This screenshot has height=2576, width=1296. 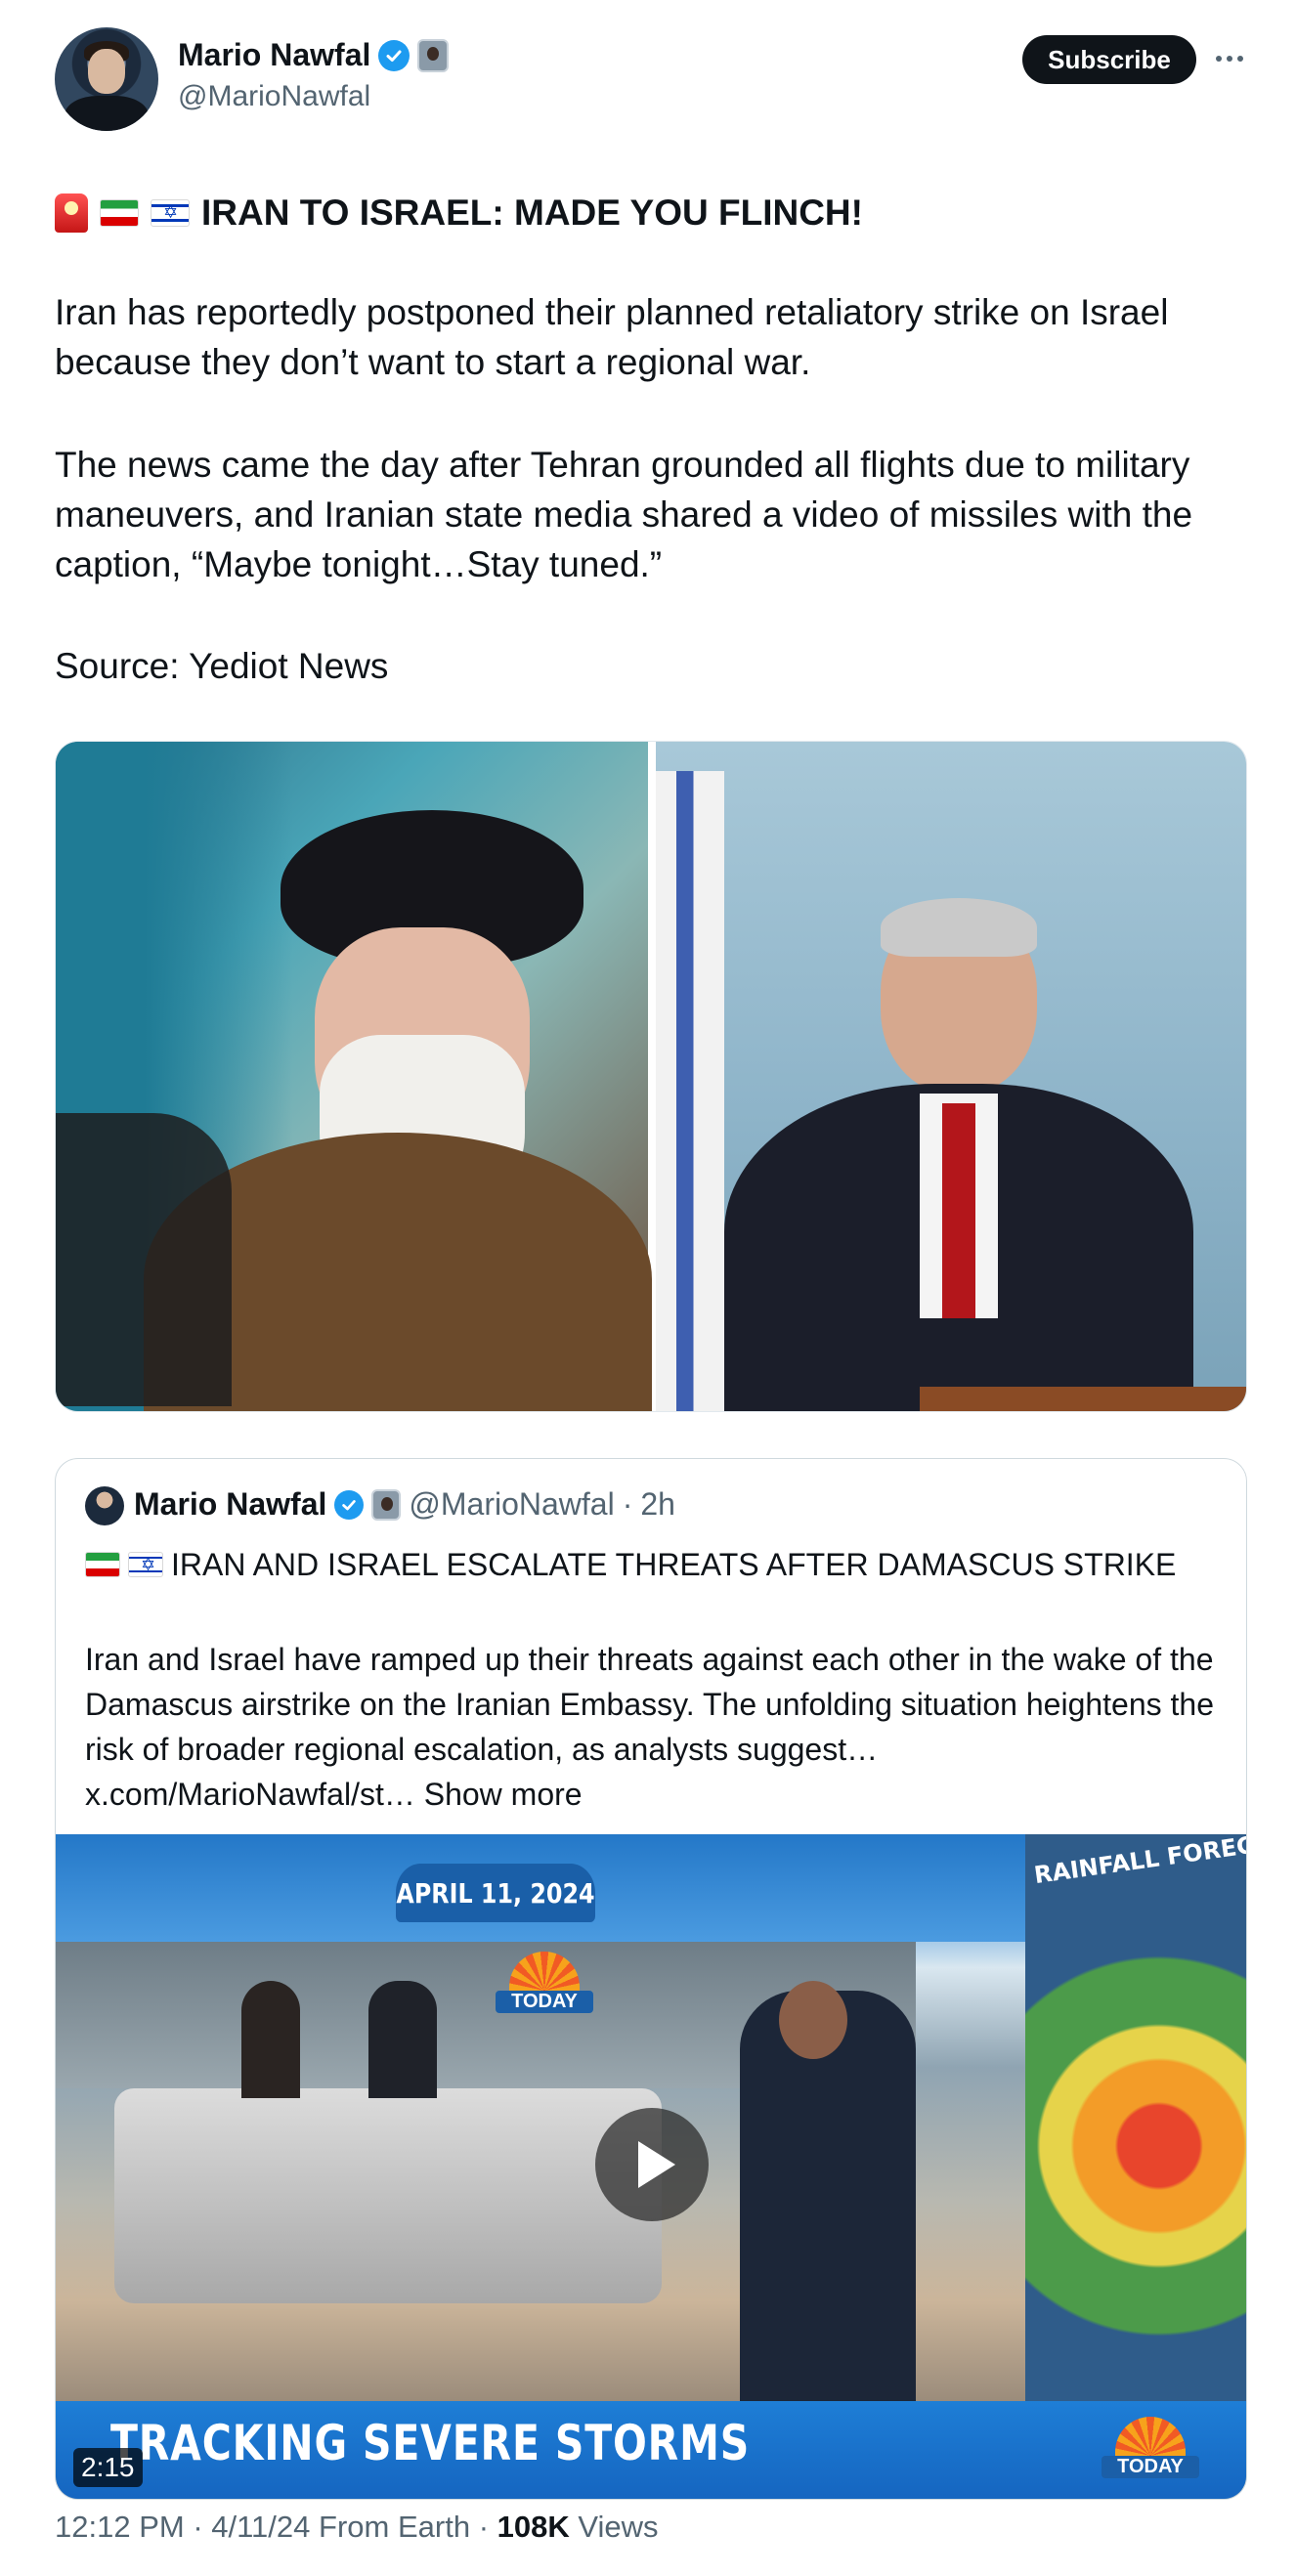 What do you see at coordinates (71, 213) in the screenshot?
I see `siren-emoji-icon` at bounding box center [71, 213].